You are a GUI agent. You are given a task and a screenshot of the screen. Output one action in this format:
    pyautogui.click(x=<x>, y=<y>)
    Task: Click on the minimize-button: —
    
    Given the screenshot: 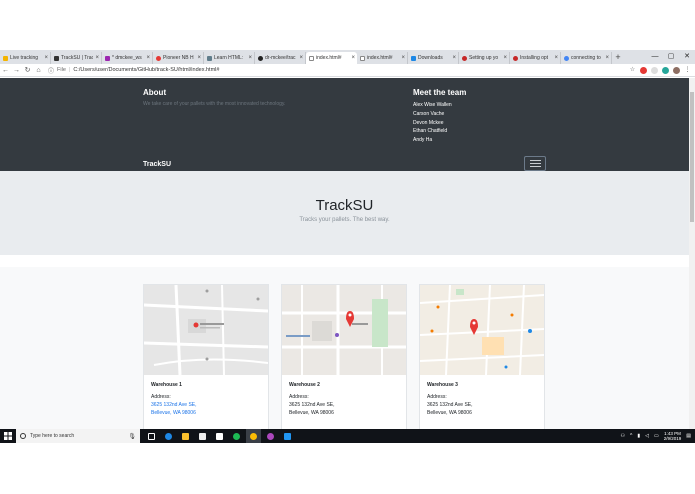 What is the action you would take?
    pyautogui.click(x=655, y=57)
    